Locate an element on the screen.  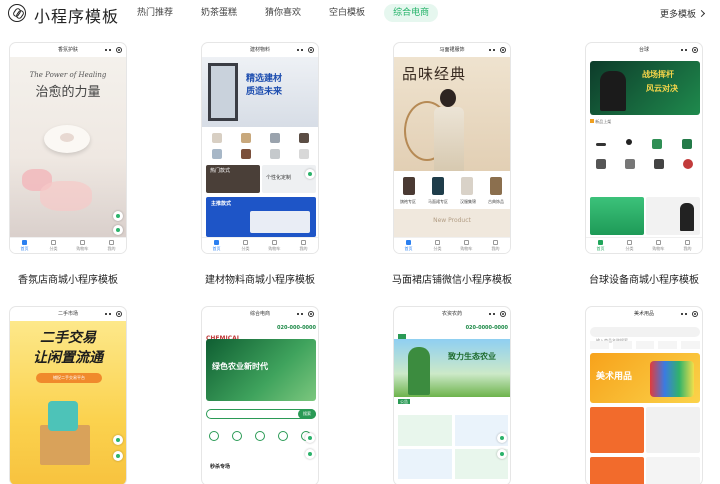
main-section: 主推款式 is located at coordinates (261, 217).